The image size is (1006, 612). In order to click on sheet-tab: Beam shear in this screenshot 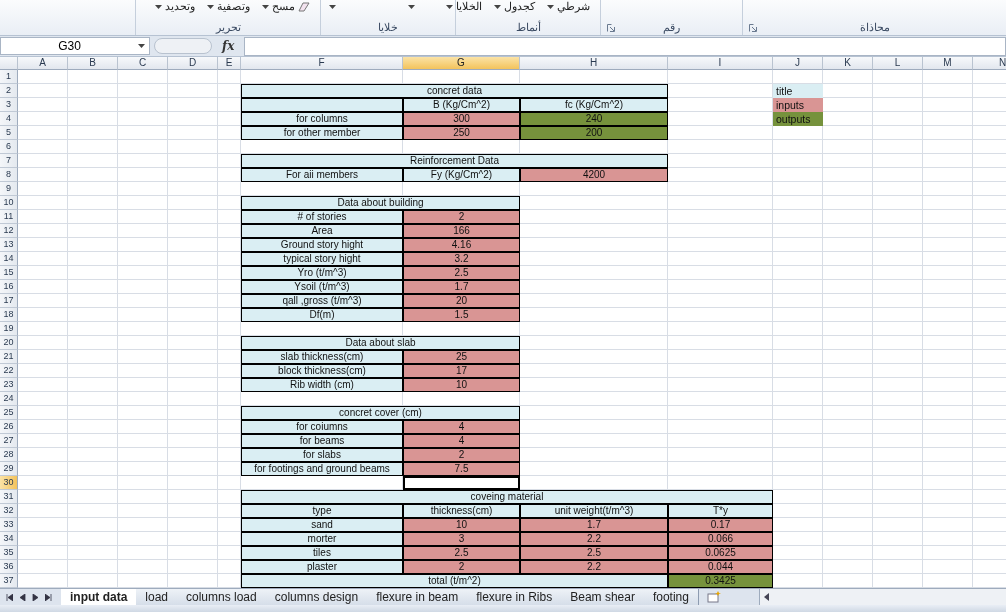, I will do `click(603, 597)`.